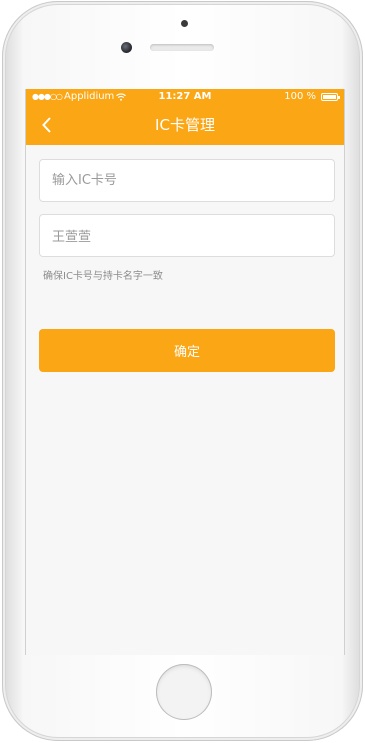 The image size is (365, 743). I want to click on battery-icon, so click(330, 97).